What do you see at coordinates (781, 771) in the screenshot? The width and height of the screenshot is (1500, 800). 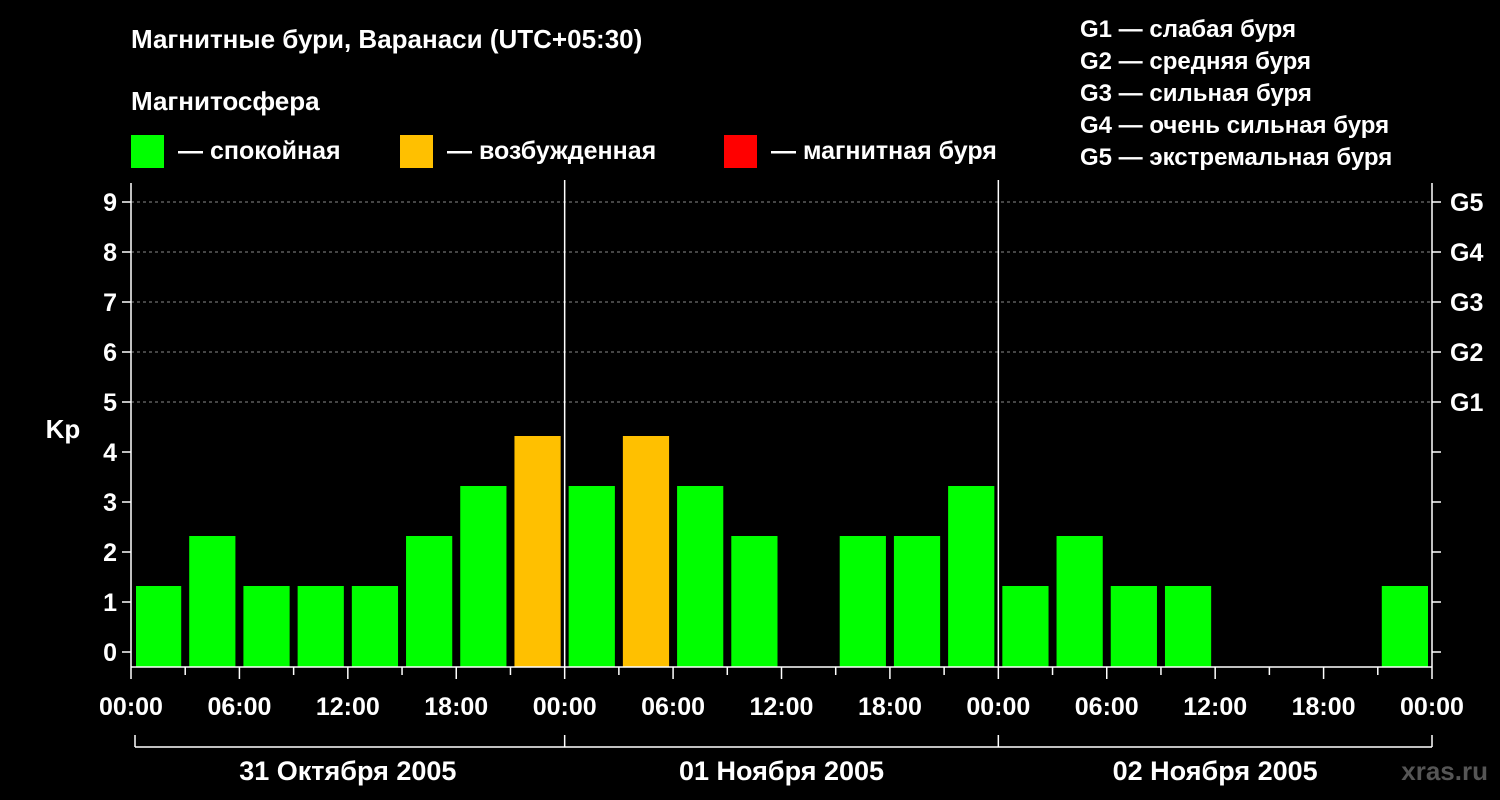 I see `day-label: 01 Ноября 2005` at bounding box center [781, 771].